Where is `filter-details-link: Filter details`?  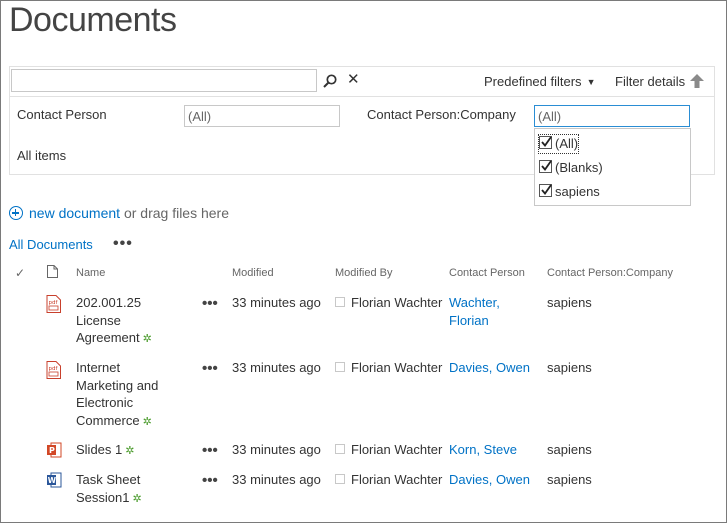 filter-details-link: Filter details is located at coordinates (650, 81).